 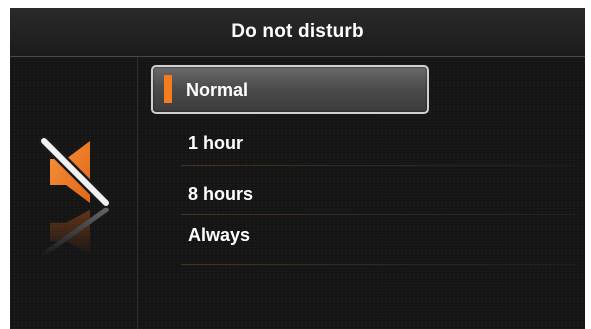 What do you see at coordinates (219, 235) in the screenshot?
I see `option-label: Always` at bounding box center [219, 235].